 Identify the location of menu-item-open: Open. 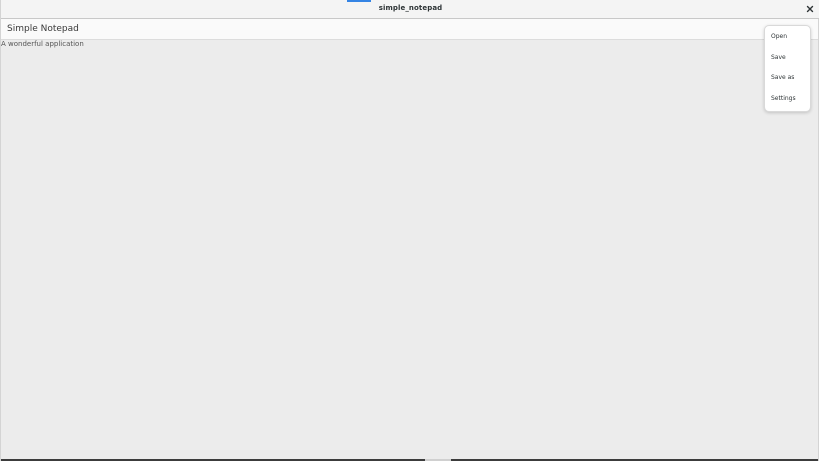
(787, 37).